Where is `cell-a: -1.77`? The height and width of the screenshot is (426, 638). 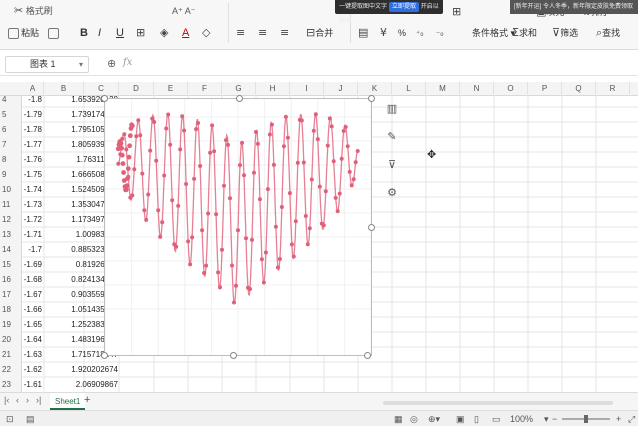
cell-a: -1.77 is located at coordinates (33, 144).